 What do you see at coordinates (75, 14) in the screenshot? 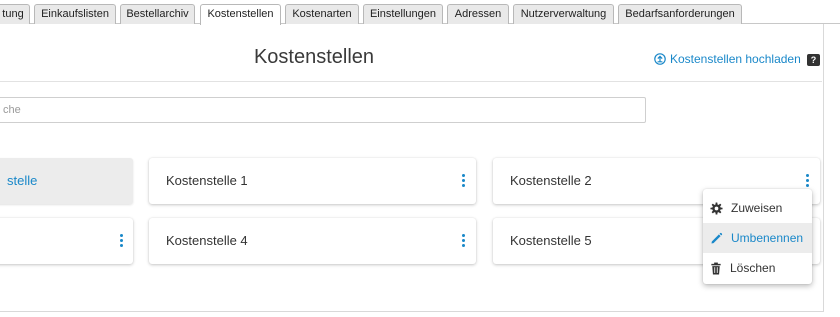
I see `tab-einkaufslisten: Einkaufslisten` at bounding box center [75, 14].